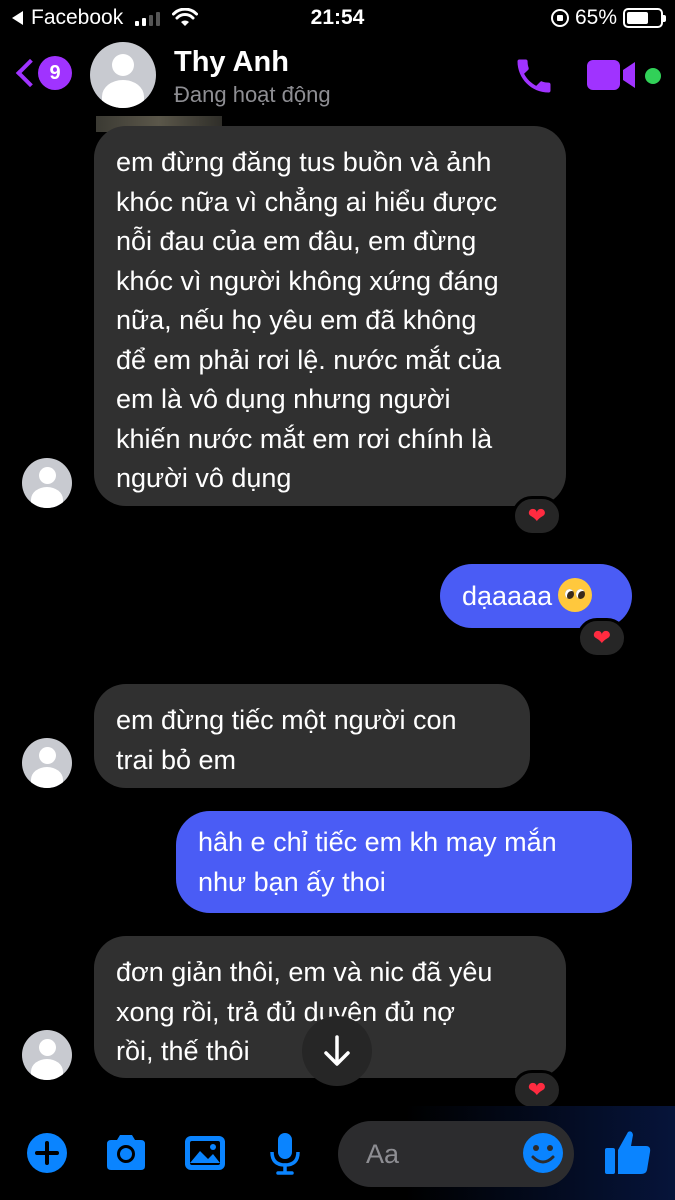 Image resolution: width=675 pixels, height=1200 pixels. I want to click on plus-icon, so click(47, 1153).